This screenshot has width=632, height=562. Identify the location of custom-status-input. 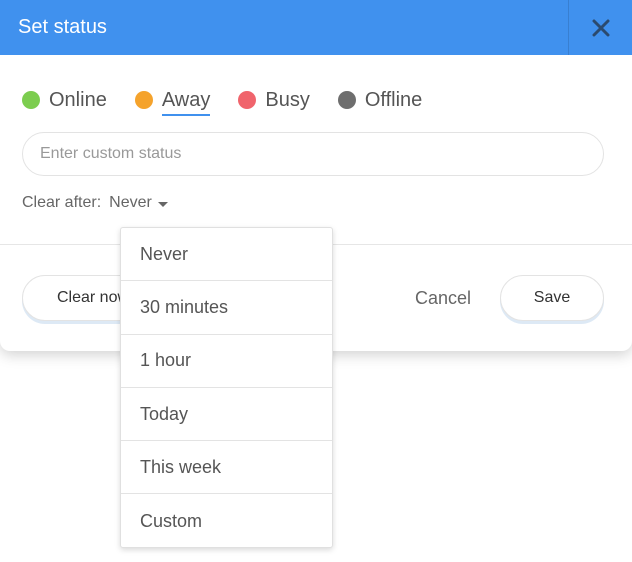
(313, 154).